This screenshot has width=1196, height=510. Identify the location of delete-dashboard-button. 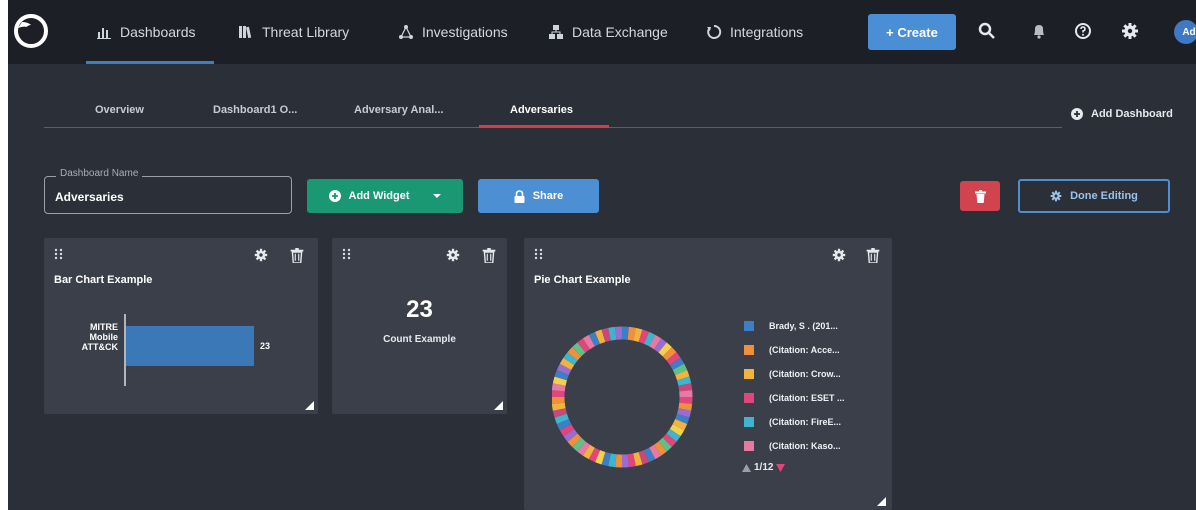
(980, 196).